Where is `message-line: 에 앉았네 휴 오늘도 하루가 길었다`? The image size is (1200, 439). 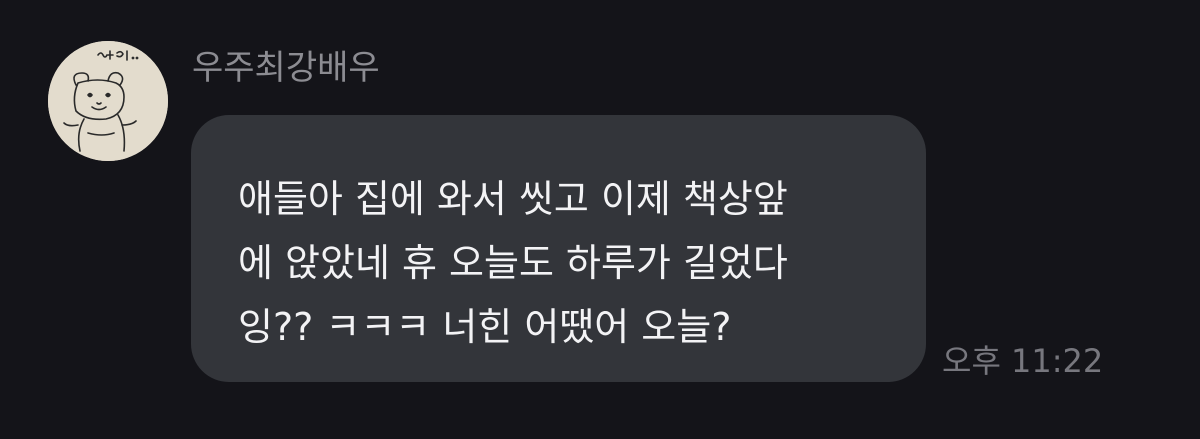 message-line: 에 앉았네 휴 오늘도 하루가 길었다 is located at coordinates (513, 263).